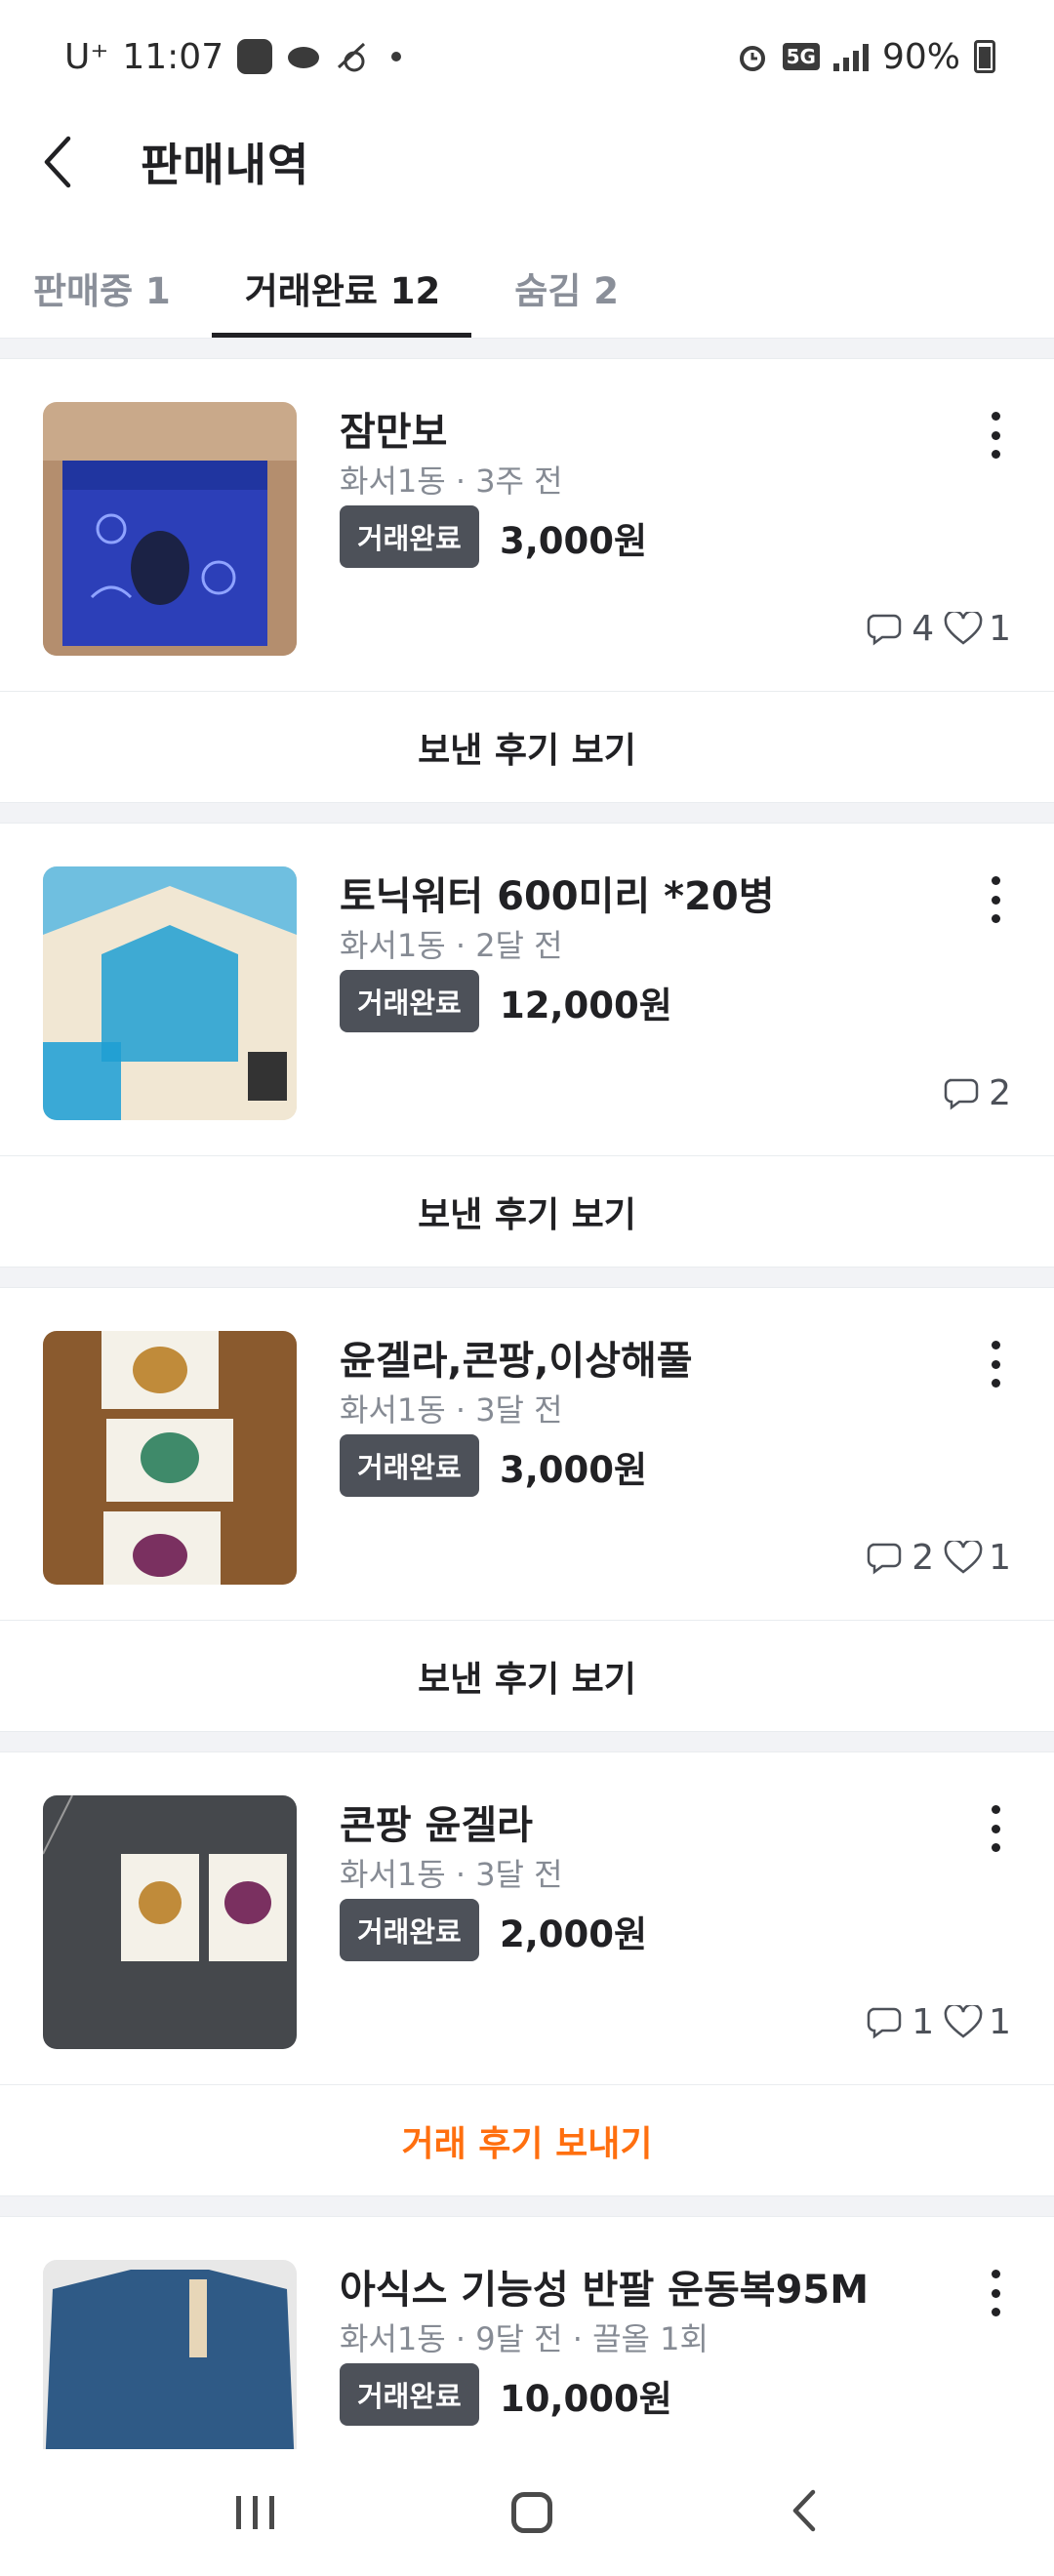  Describe the element at coordinates (605, 2290) in the screenshot. I see `item-title: 아식스 기능성 반팔 운동복95M` at that location.